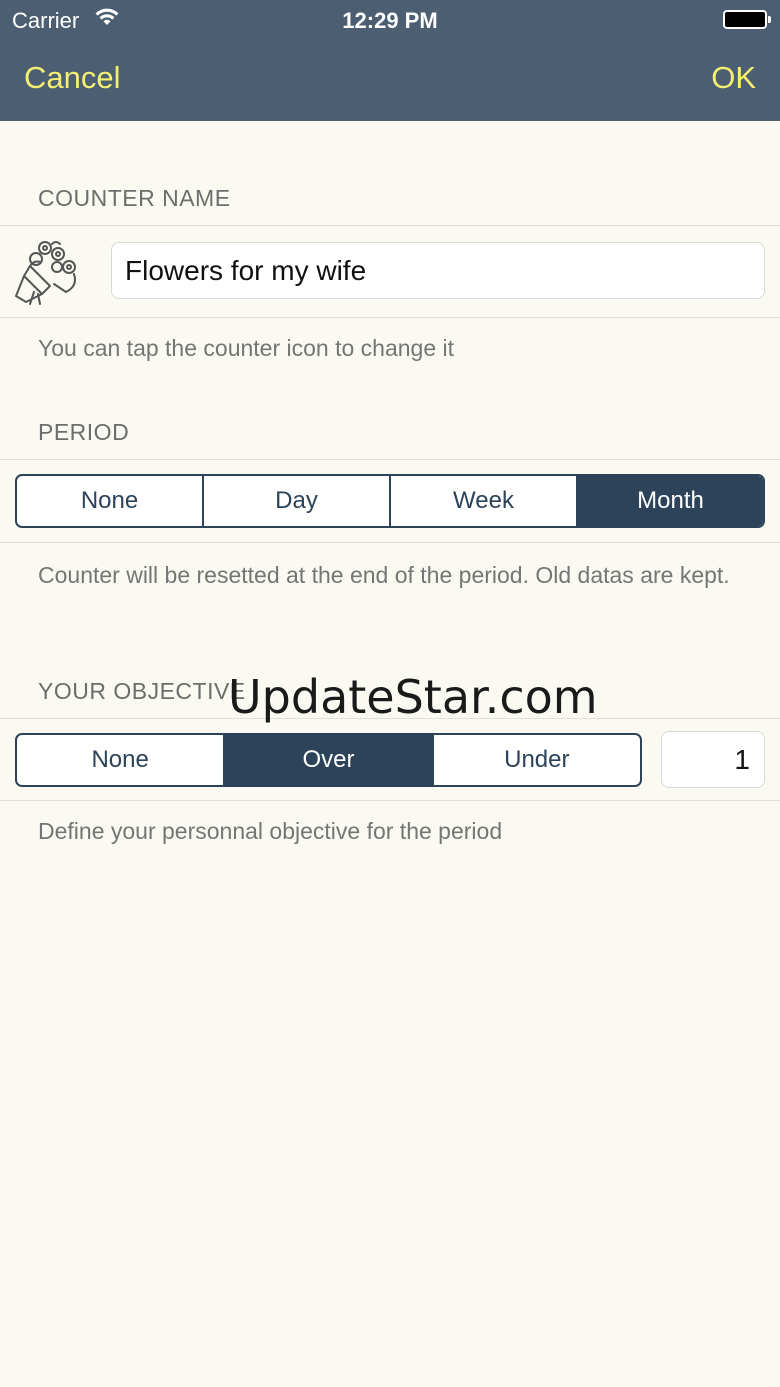 This screenshot has height=1387, width=780. I want to click on objective-row: None Over Under, so click(390, 759).